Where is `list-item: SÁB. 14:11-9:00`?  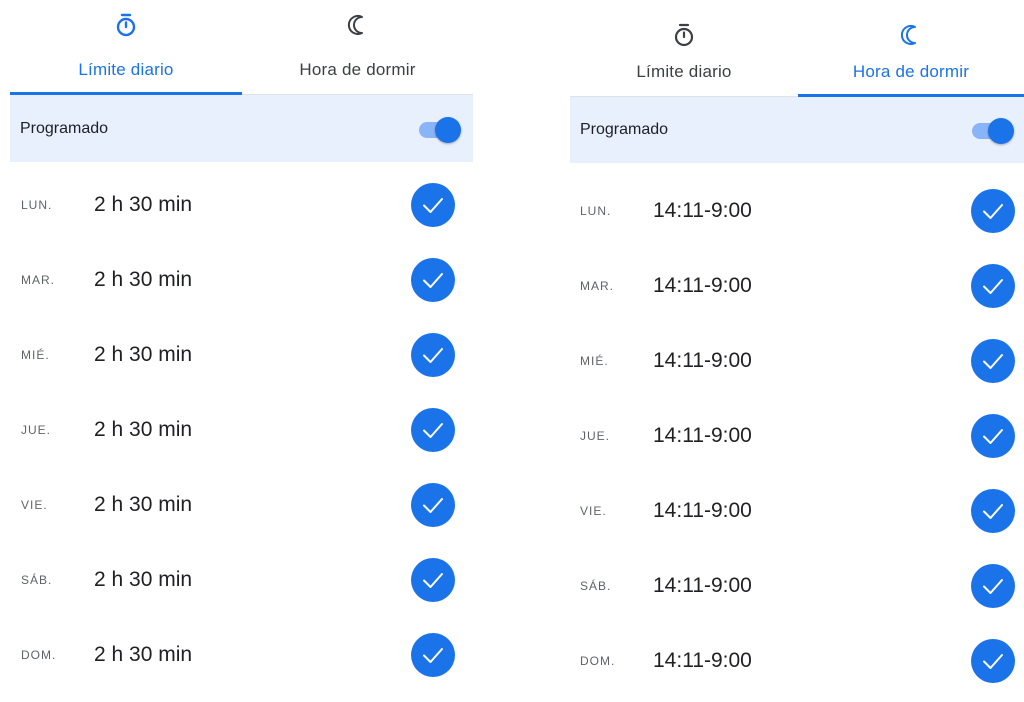 list-item: SÁB. 14:11-9:00 is located at coordinates (797, 585).